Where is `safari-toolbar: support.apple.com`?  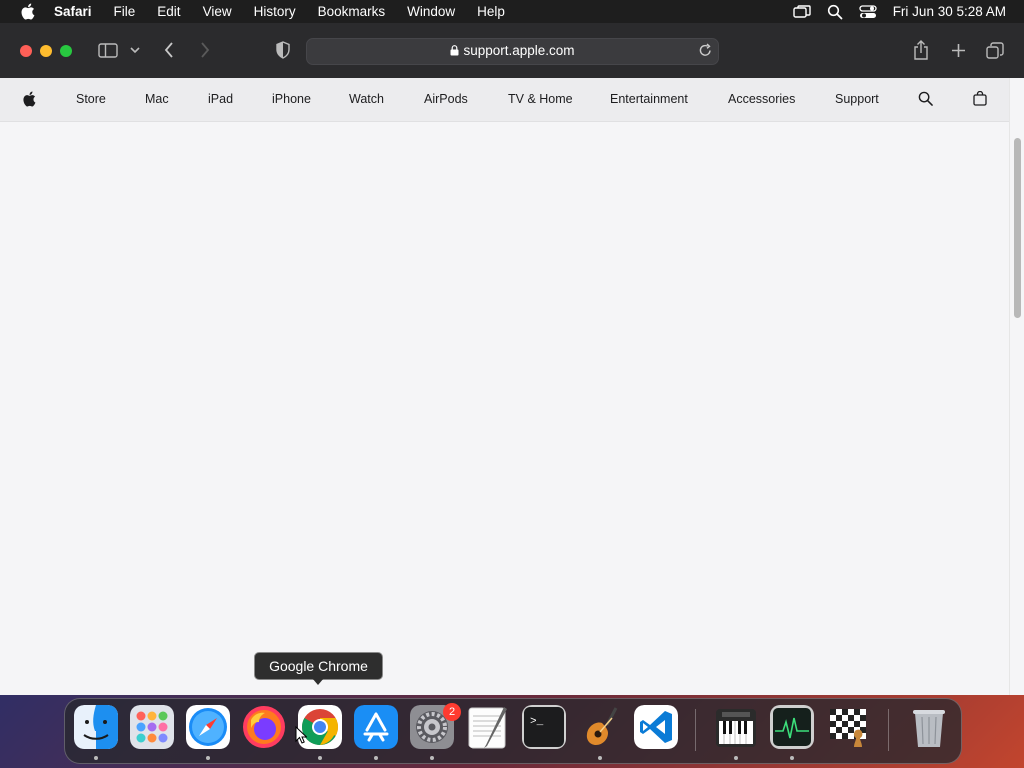 safari-toolbar: support.apple.com is located at coordinates (512, 51).